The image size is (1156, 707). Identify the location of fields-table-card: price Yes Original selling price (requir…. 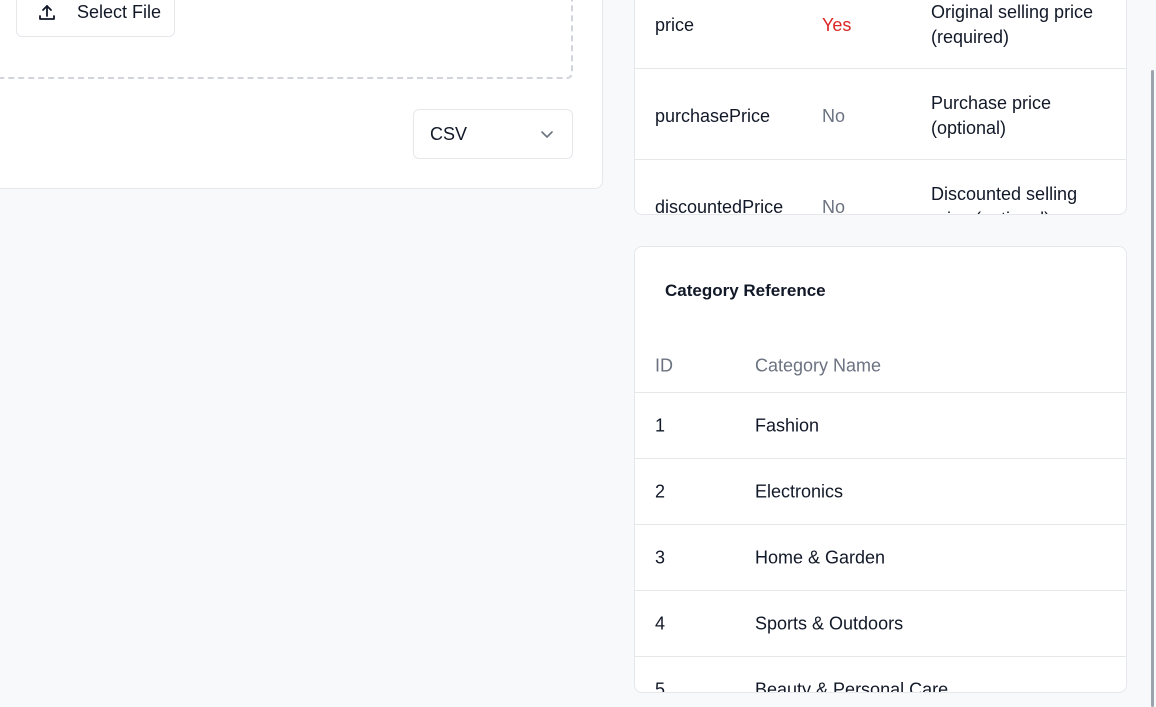
(880, 107).